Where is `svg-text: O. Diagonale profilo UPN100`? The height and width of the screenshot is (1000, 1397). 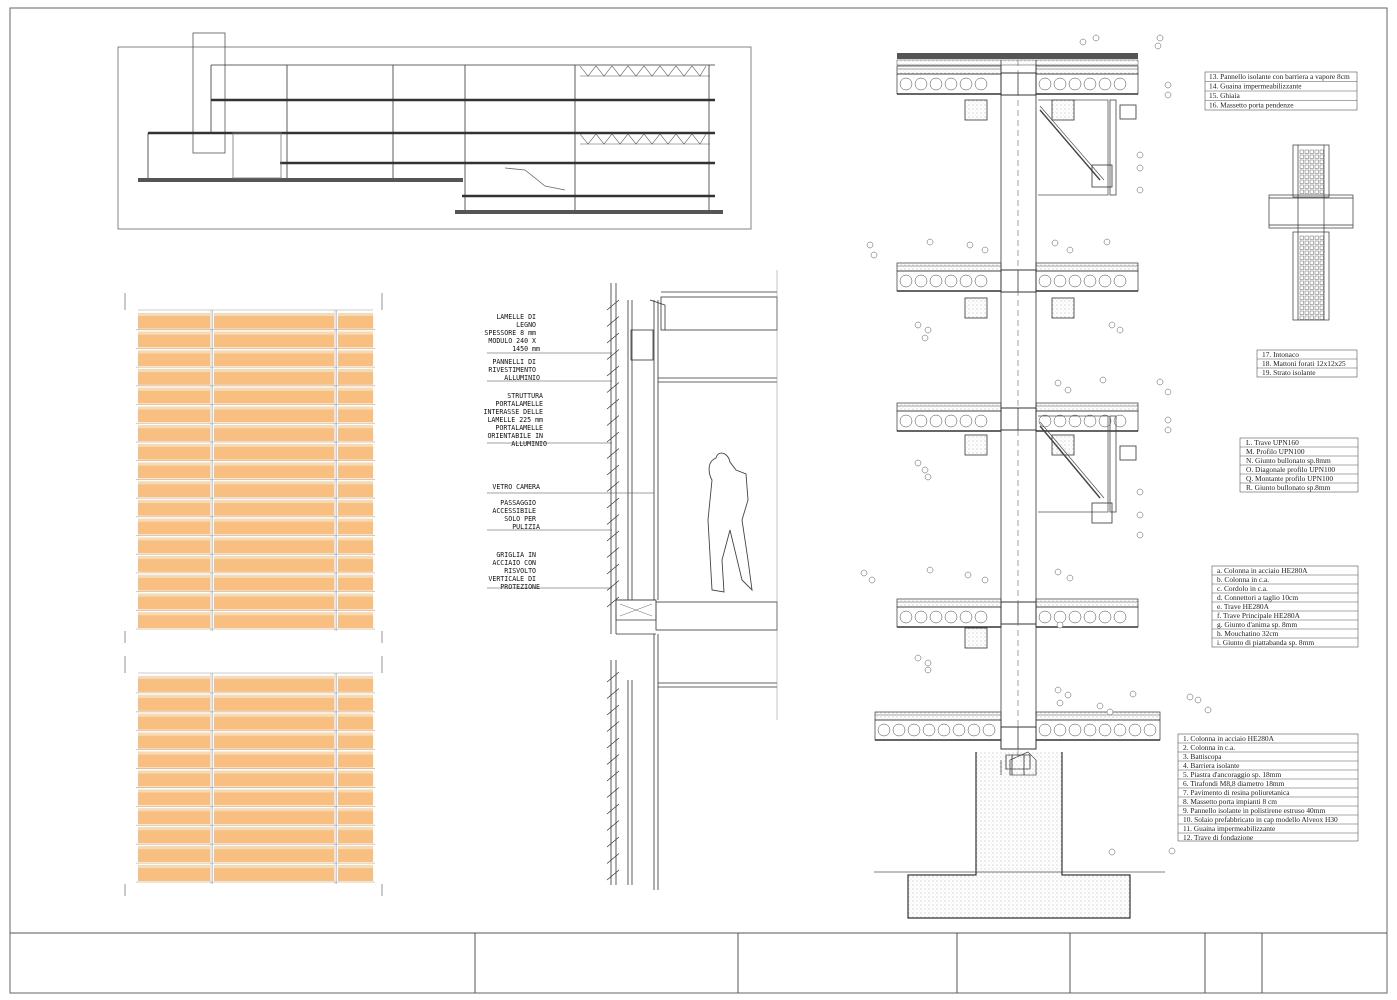 svg-text: O. Diagonale profilo UPN100 is located at coordinates (1290, 469).